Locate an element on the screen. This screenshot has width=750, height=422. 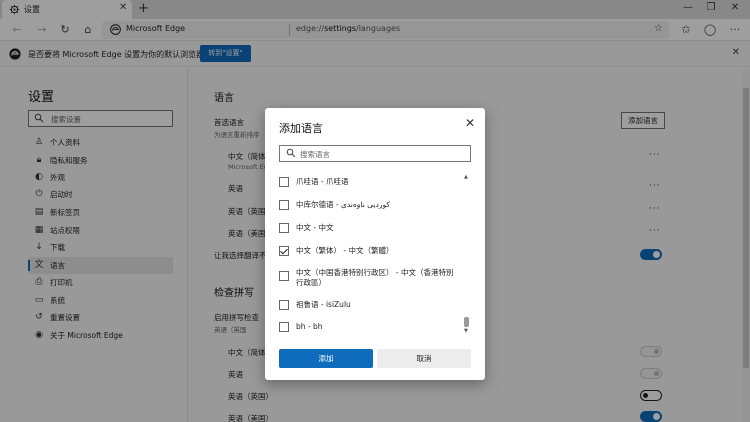
language-option-label: bh - bh is located at coordinates (309, 326).